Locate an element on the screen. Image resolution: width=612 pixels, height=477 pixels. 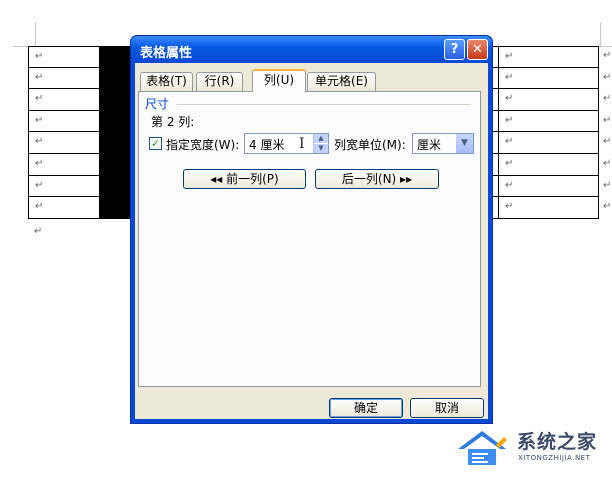
site-watermark: 系统之家 XITONGZHIJIA.NET is located at coordinates (527, 447).